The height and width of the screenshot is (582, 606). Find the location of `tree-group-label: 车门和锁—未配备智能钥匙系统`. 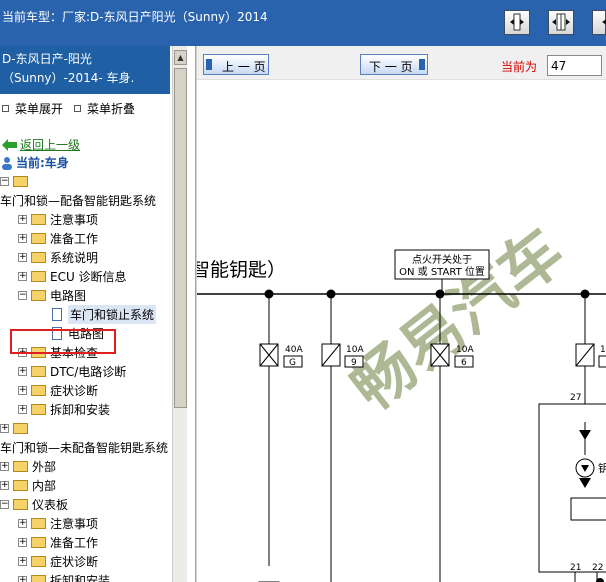

tree-group-label: 车门和锁—未配备智能钥匙系统 is located at coordinates (84, 447).